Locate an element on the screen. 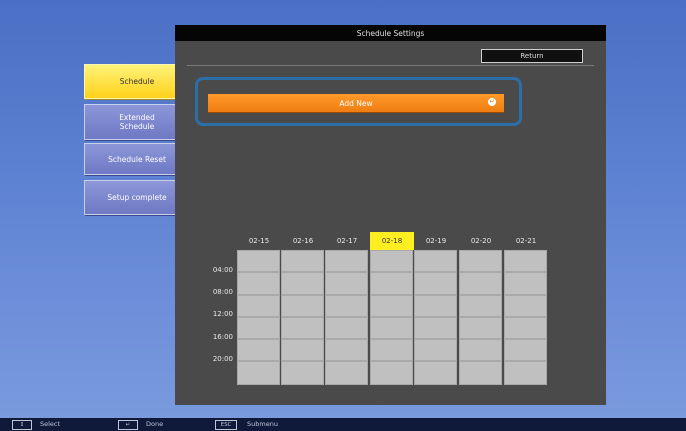  panel-title-text: Schedule Settings is located at coordinates (390, 33).